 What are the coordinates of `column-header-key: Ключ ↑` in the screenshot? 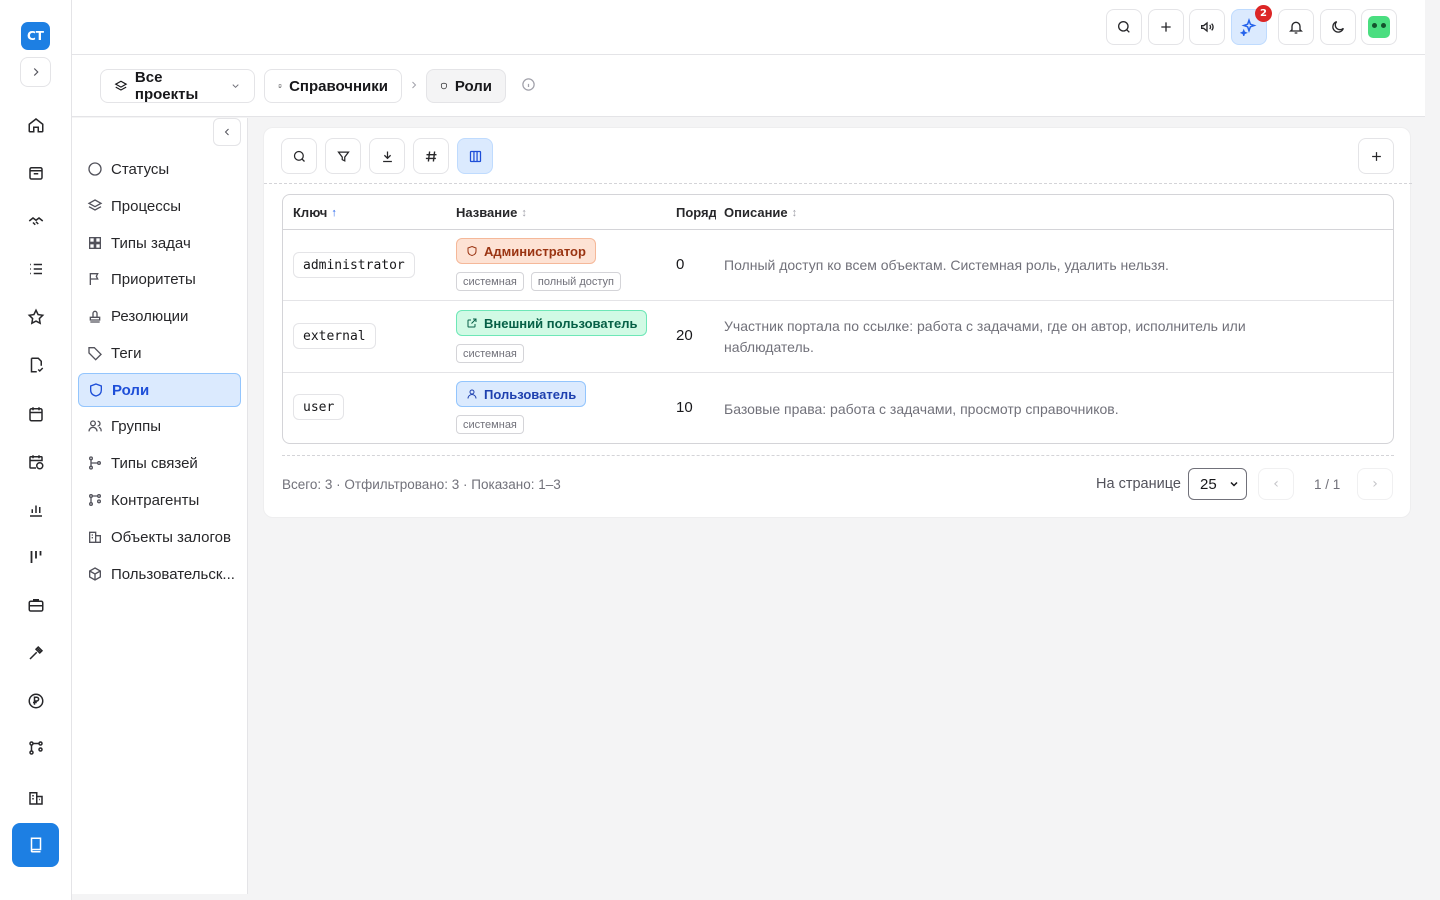 It's located at (315, 212).